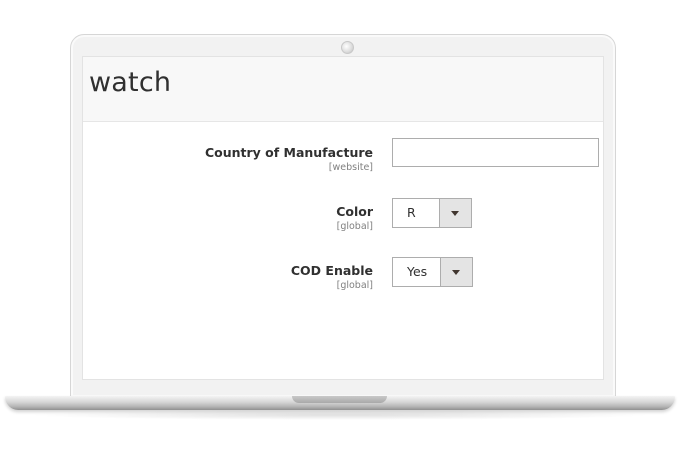 Image resolution: width=680 pixels, height=450 pixels. I want to click on country-of-manufacture-input, so click(495, 152).